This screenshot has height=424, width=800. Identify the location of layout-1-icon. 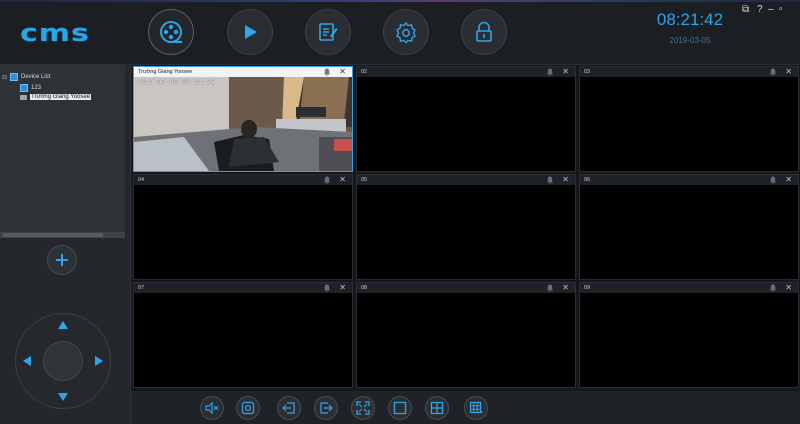
(400, 408).